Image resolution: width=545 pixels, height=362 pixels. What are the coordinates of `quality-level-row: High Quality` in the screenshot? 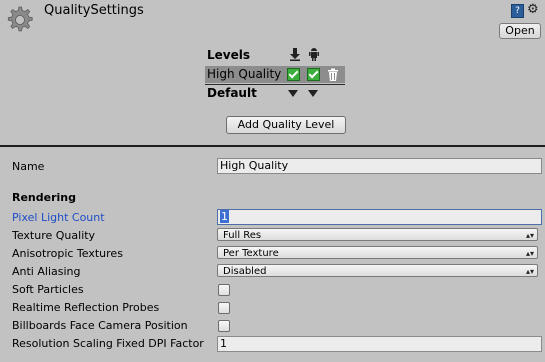 It's located at (275, 74).